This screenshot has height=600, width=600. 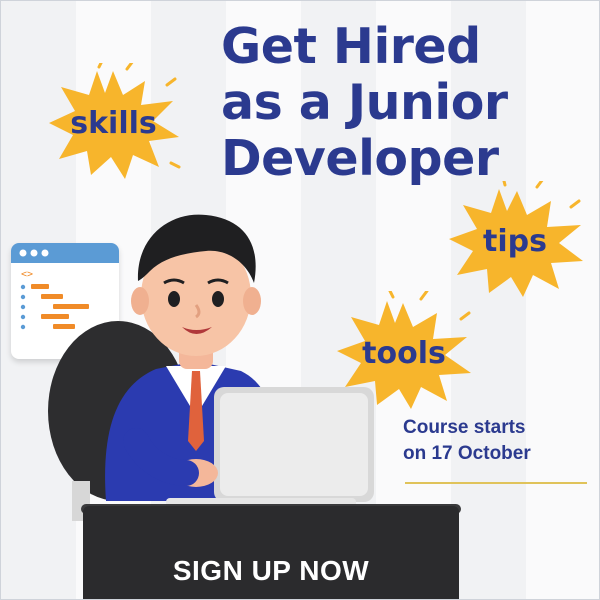 I want to click on sign-up-button: SIGN UP NOW, so click(x=271, y=571).